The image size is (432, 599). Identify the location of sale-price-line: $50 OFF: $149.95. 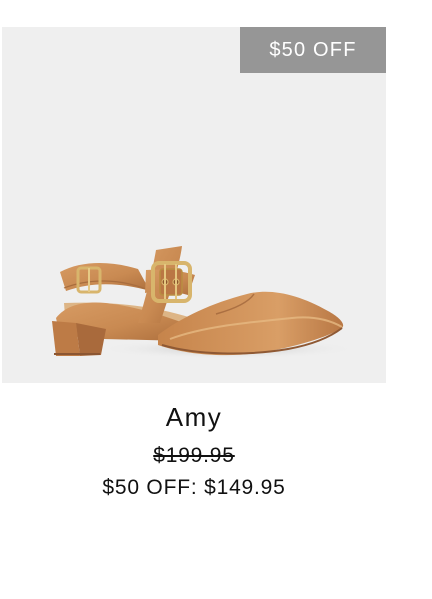
(194, 488).